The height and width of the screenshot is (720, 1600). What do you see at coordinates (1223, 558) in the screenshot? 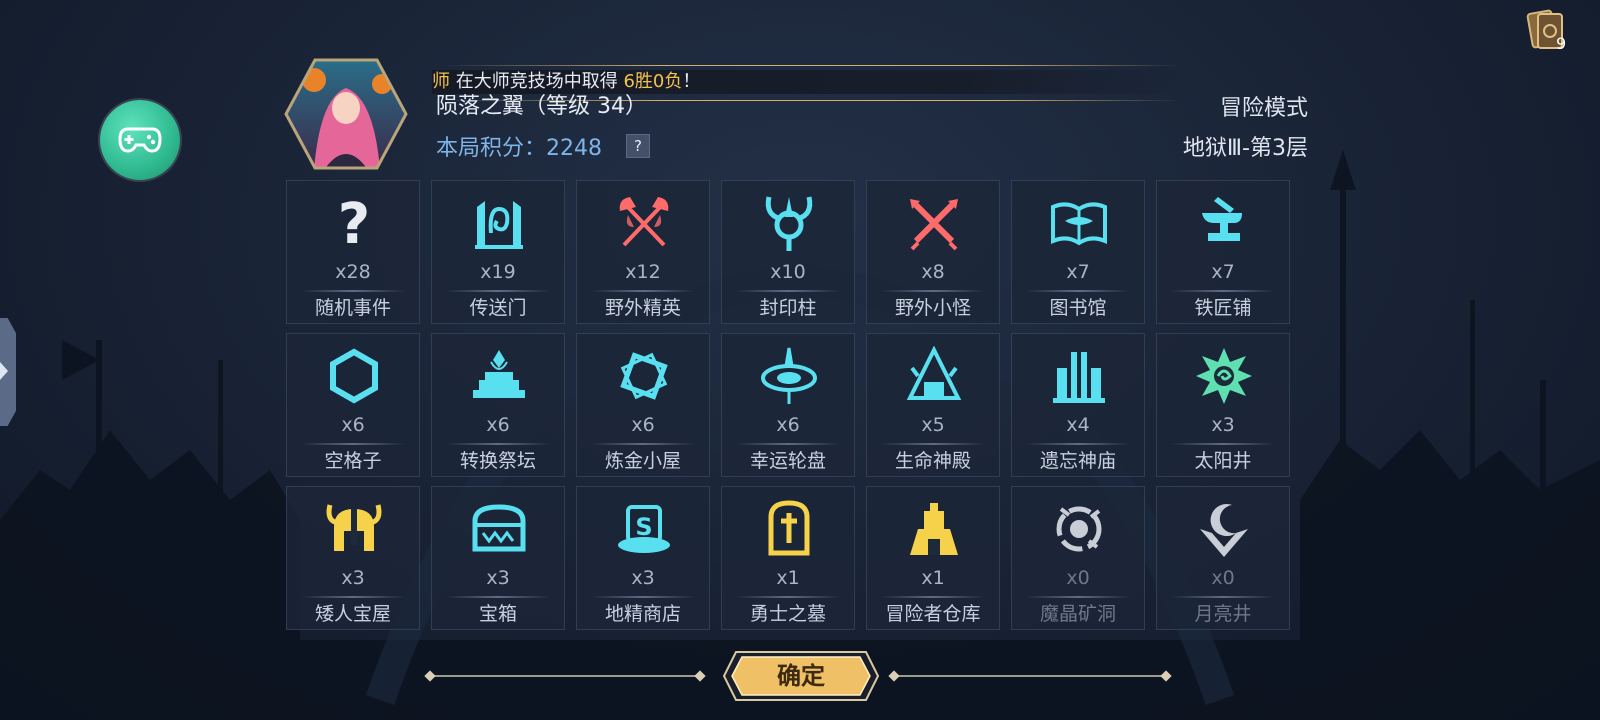
I see `tile-moon-well: x0 月亮井` at bounding box center [1223, 558].